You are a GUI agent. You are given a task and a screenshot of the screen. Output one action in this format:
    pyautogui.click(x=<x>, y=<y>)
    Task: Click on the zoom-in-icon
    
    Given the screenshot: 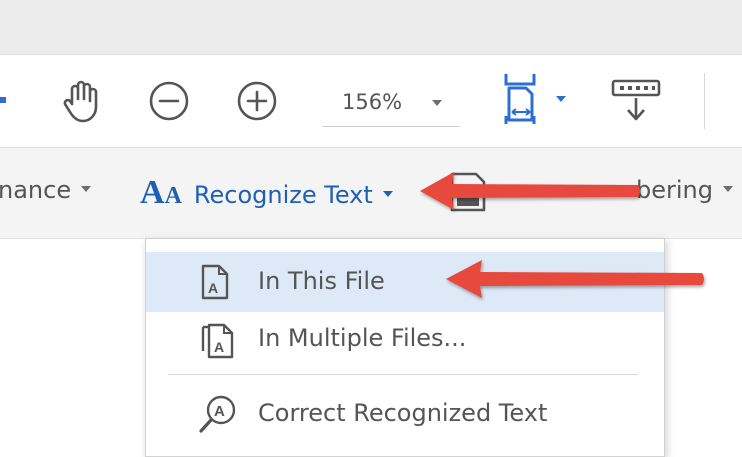 What is the action you would take?
    pyautogui.click(x=257, y=101)
    